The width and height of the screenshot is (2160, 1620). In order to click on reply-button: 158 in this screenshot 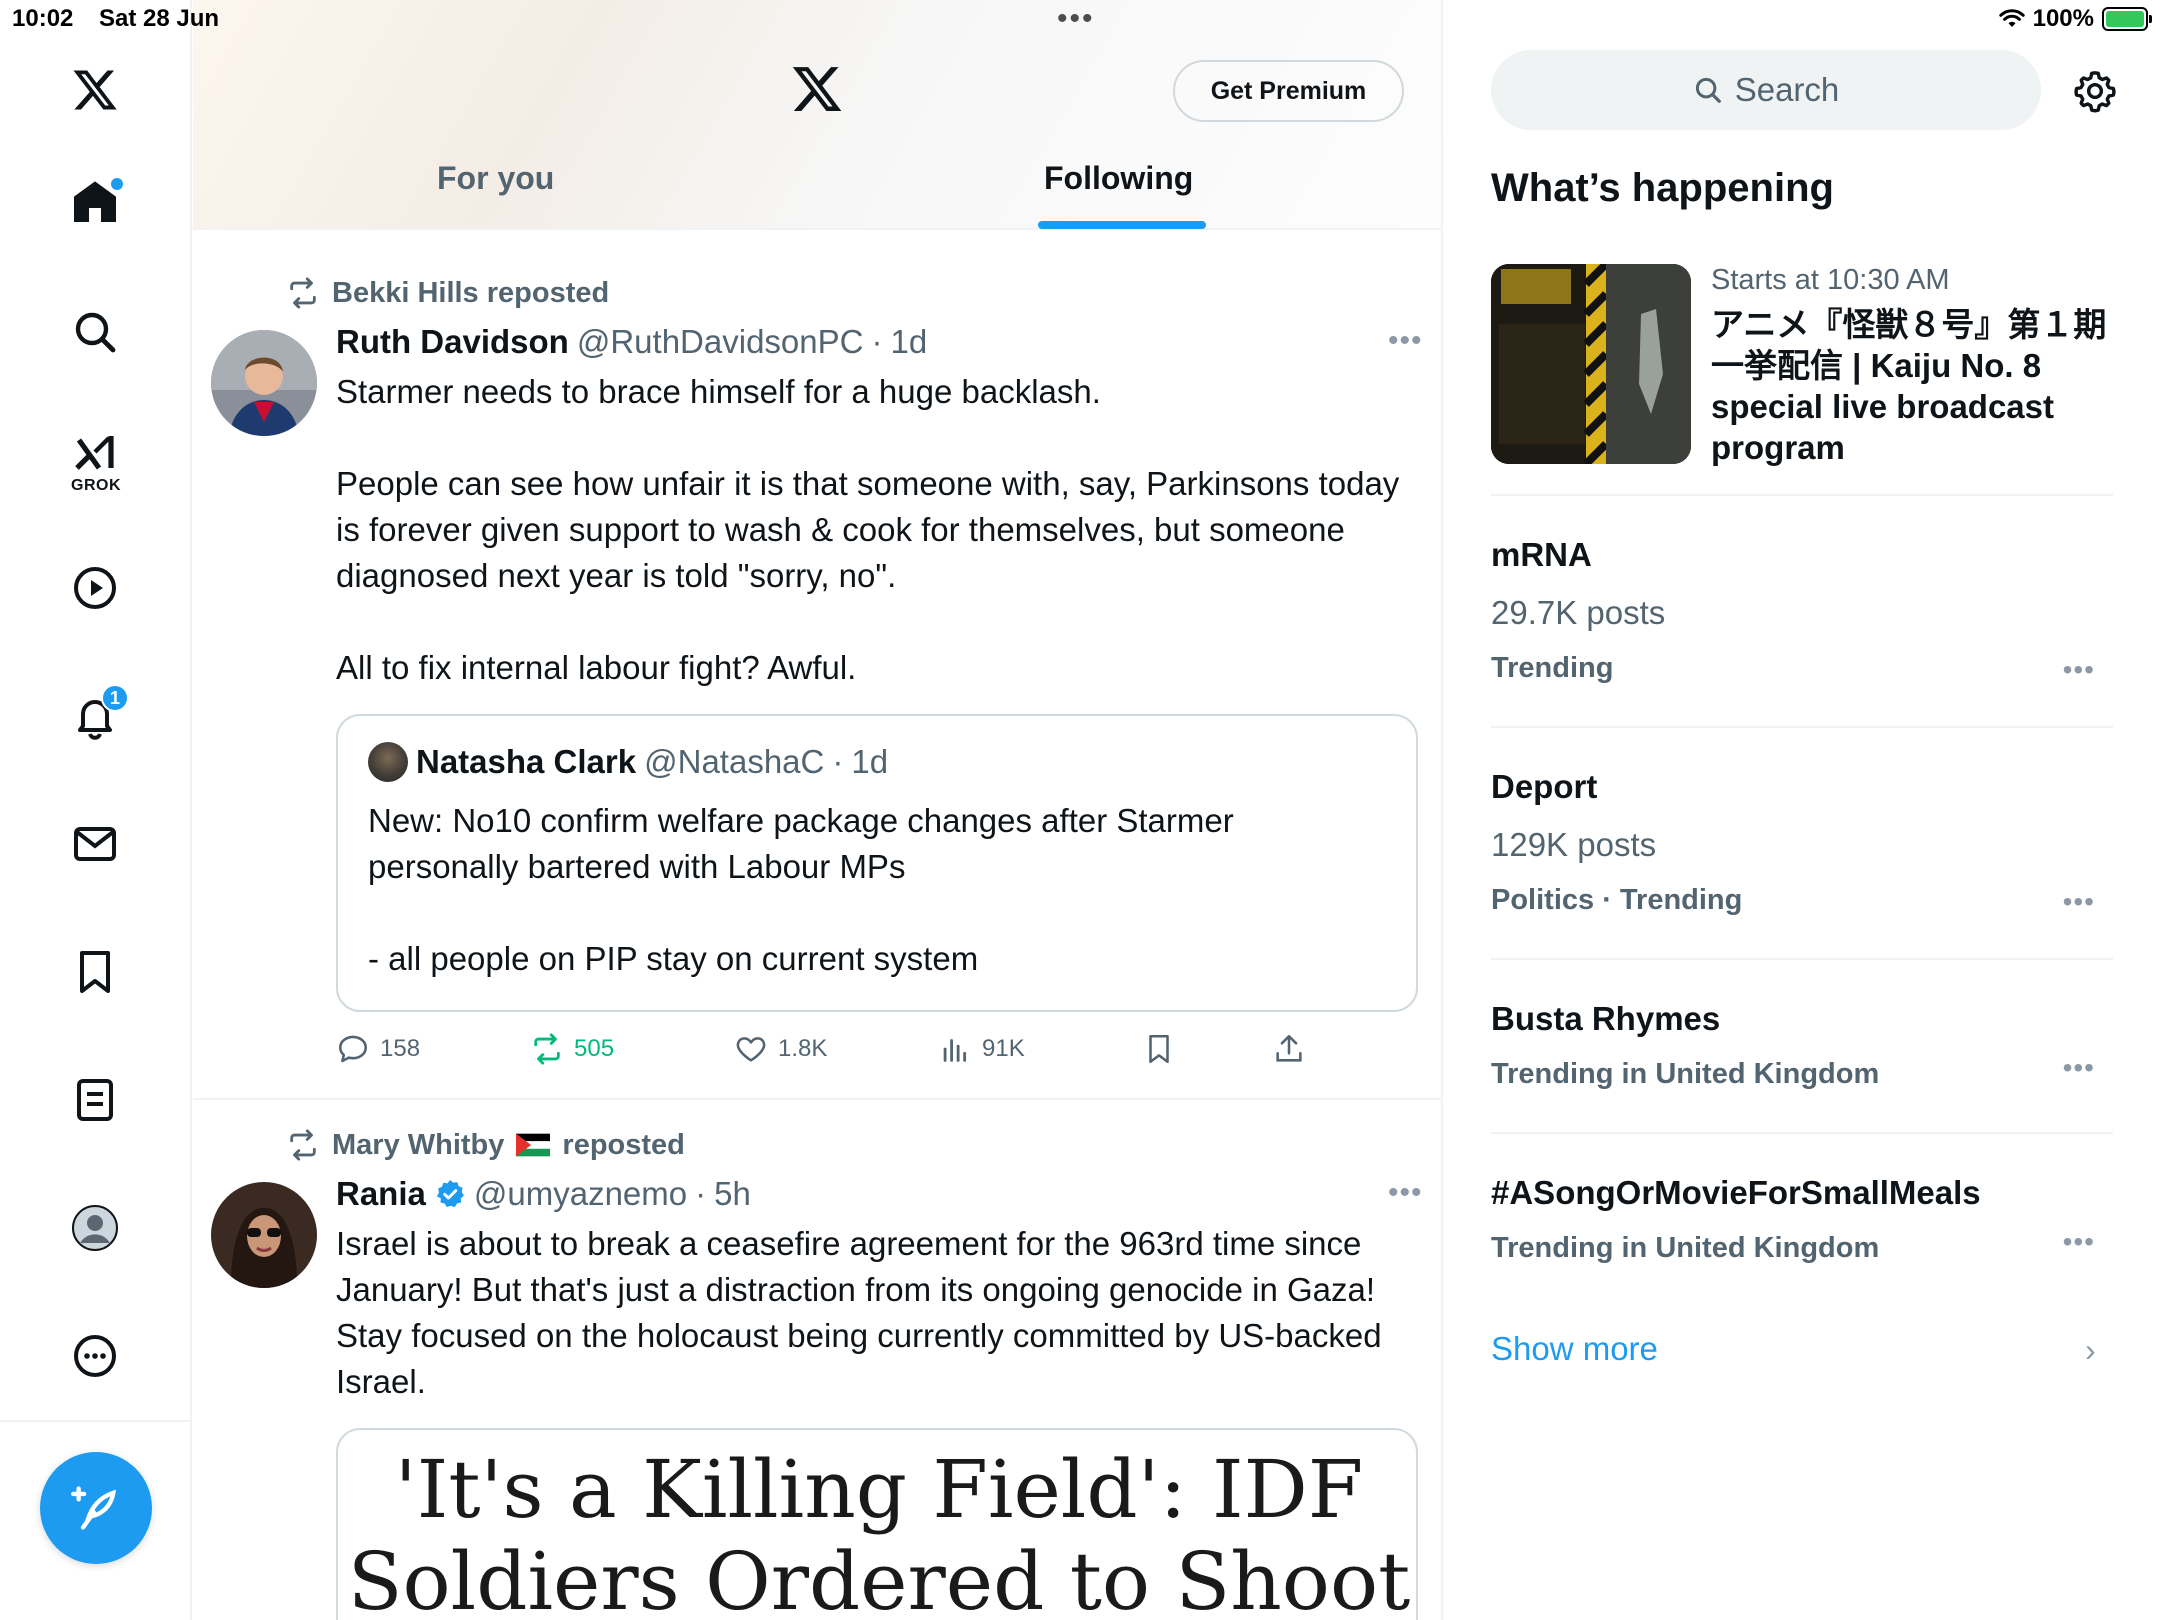, I will do `click(378, 1049)`.